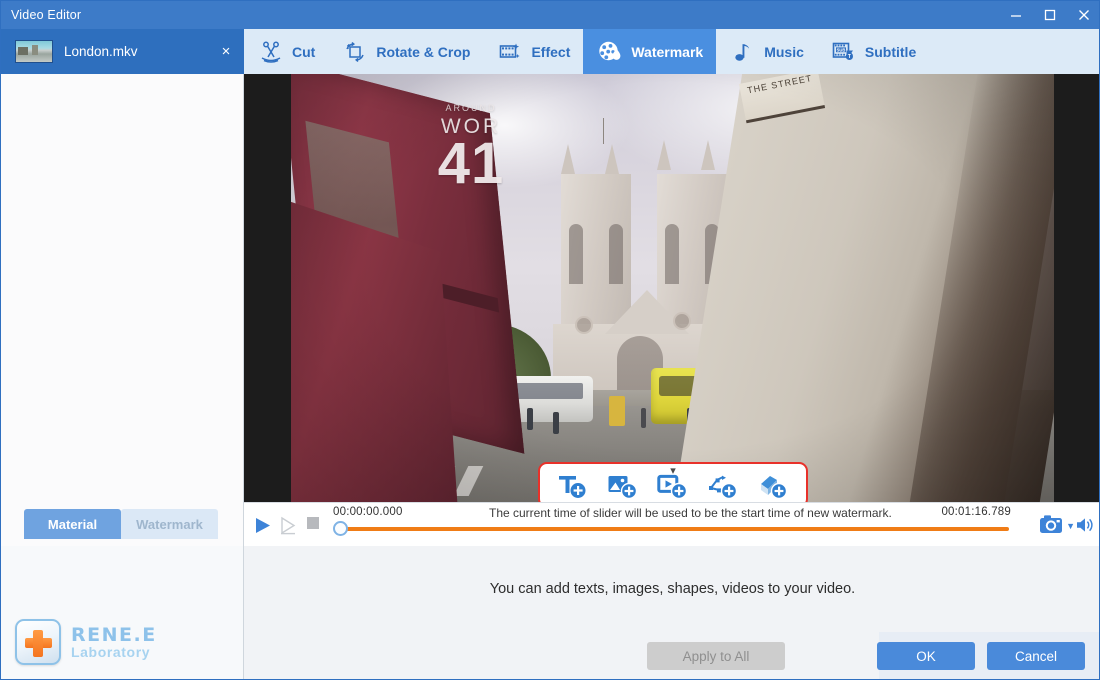 The height and width of the screenshot is (680, 1100). I want to click on add-text-icon, so click(573, 487).